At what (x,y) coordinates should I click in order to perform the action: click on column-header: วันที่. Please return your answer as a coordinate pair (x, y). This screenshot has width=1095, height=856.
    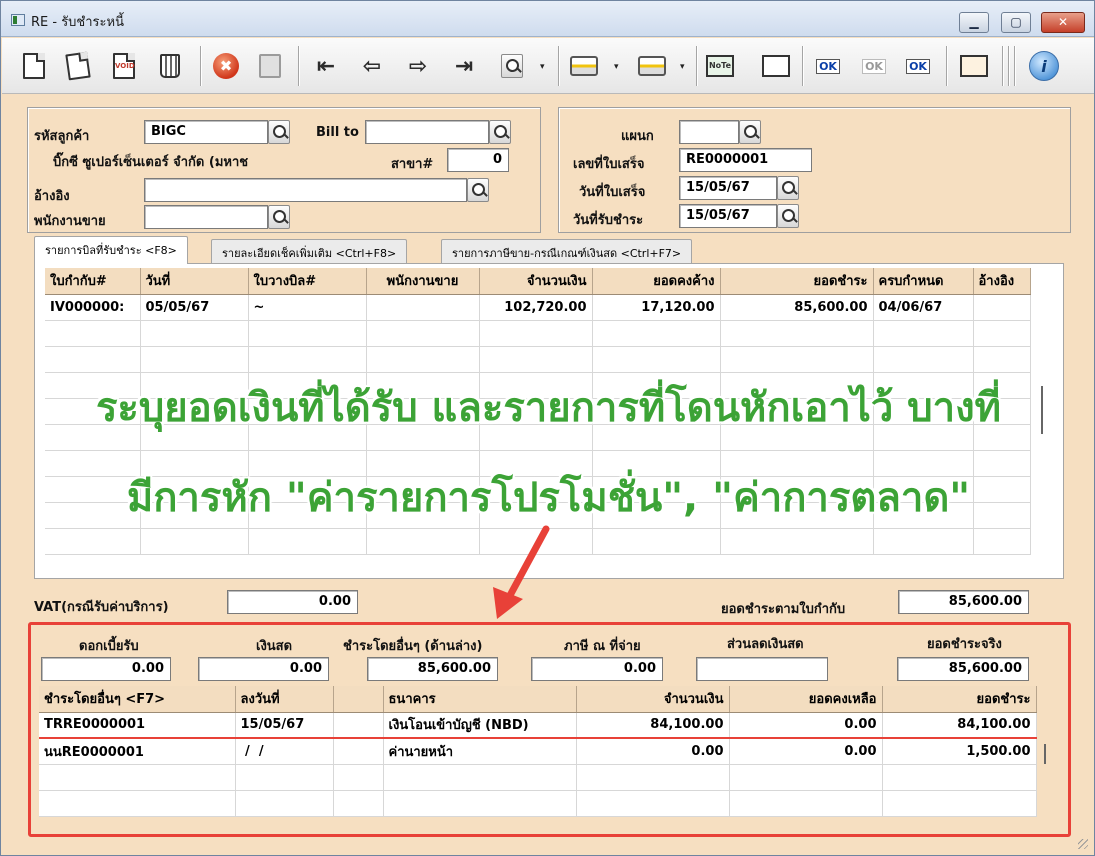
    Looking at the image, I should click on (194, 281).